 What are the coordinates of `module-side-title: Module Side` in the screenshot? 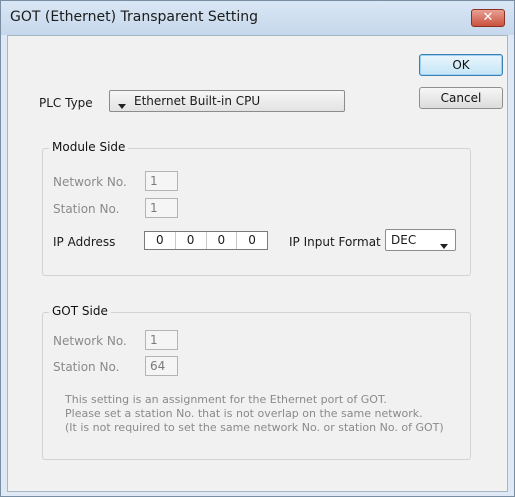 It's located at (89, 147).